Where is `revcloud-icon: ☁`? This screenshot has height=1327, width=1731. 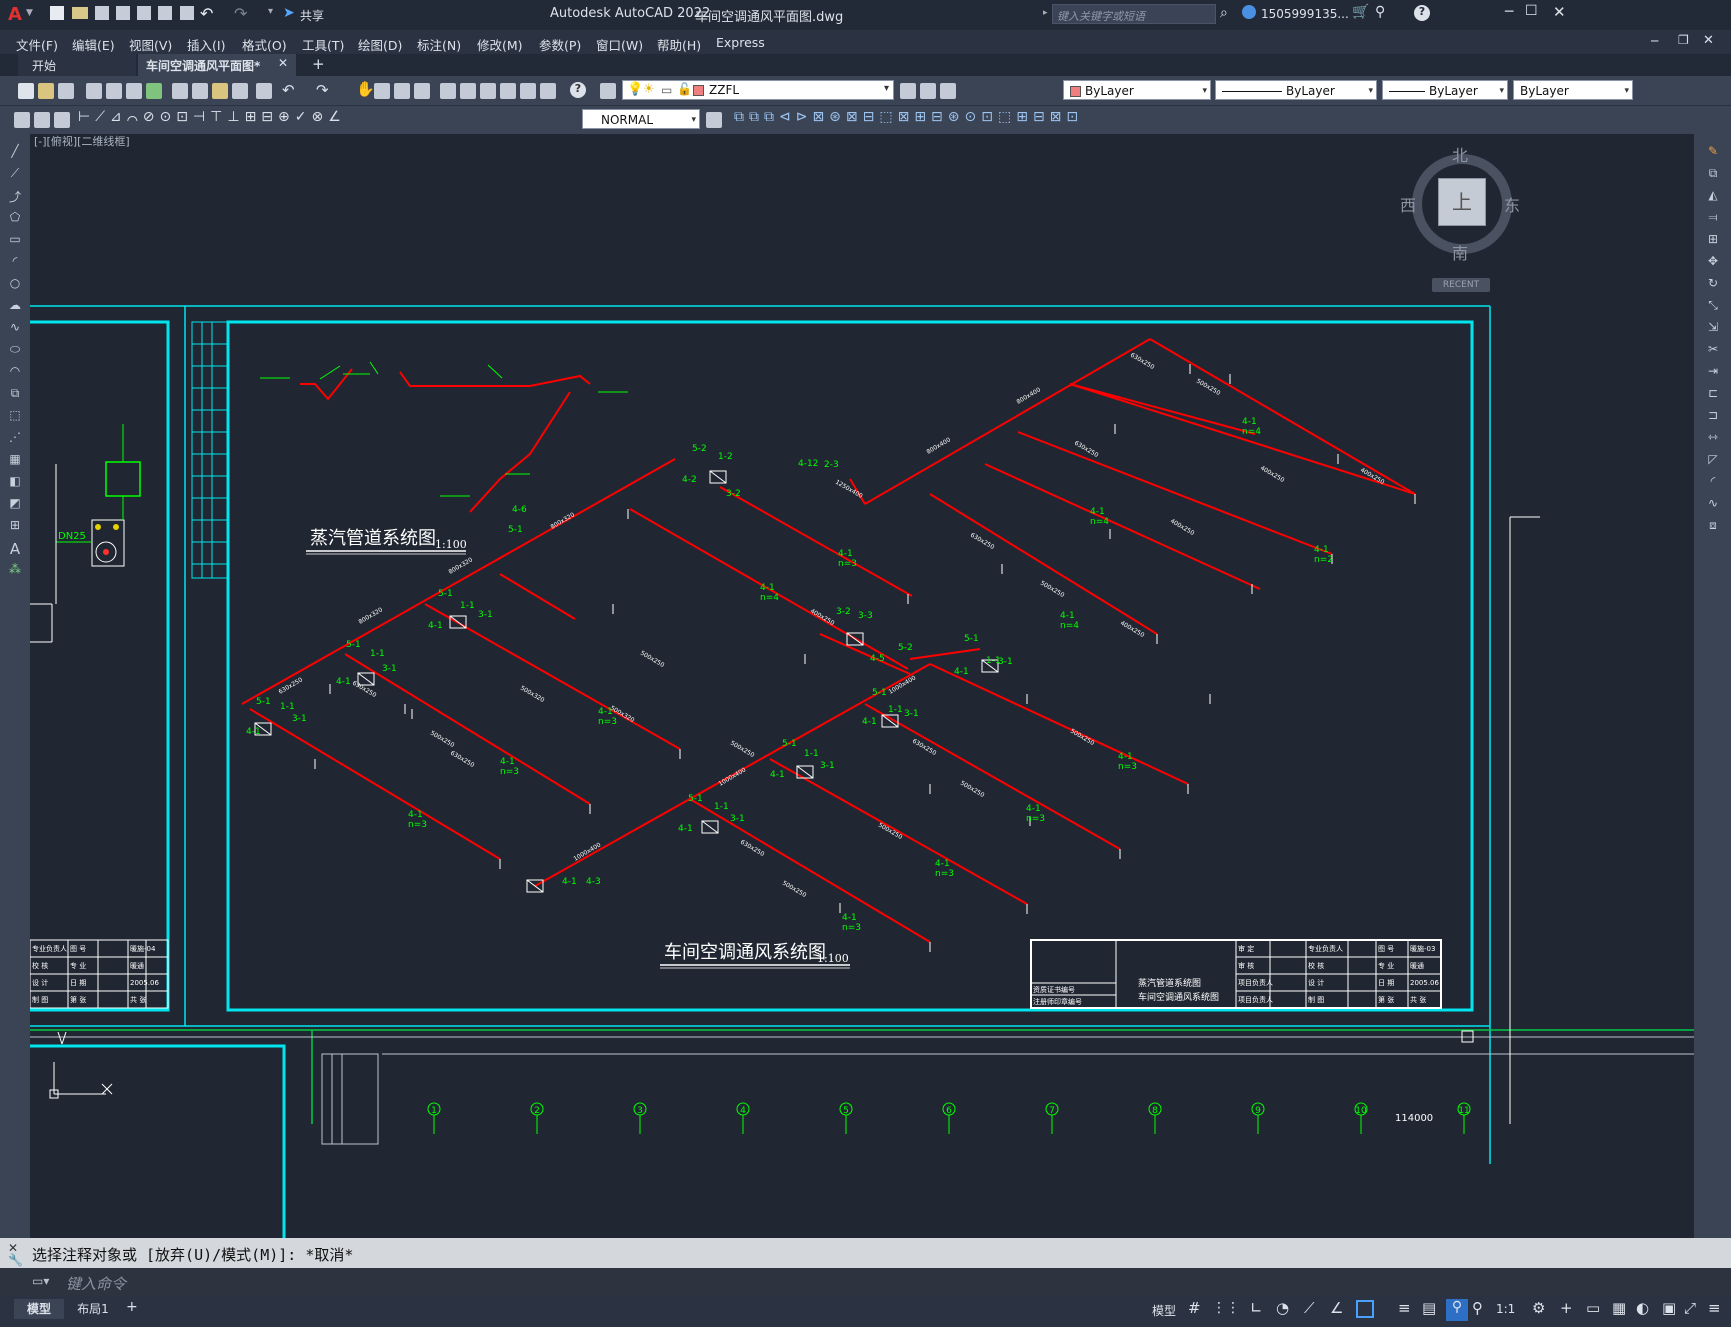 revcloud-icon: ☁ is located at coordinates (15, 306).